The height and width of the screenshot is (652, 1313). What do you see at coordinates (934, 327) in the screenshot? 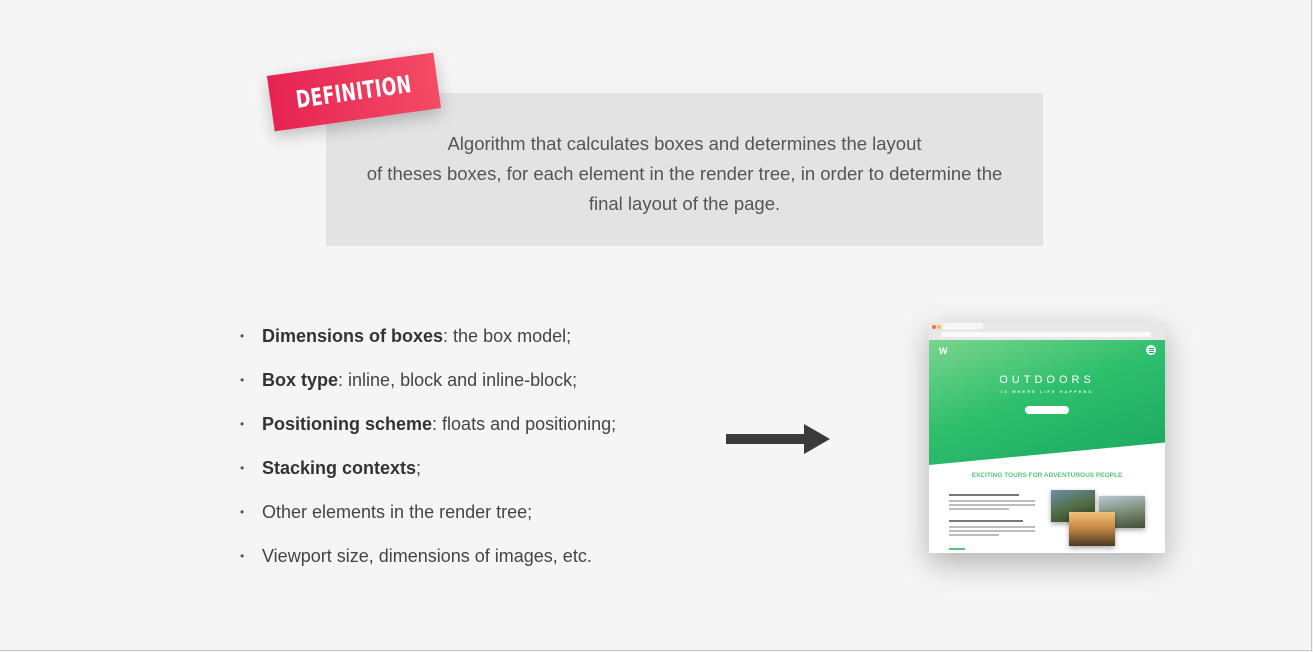
I see `close-dot-icon` at bounding box center [934, 327].